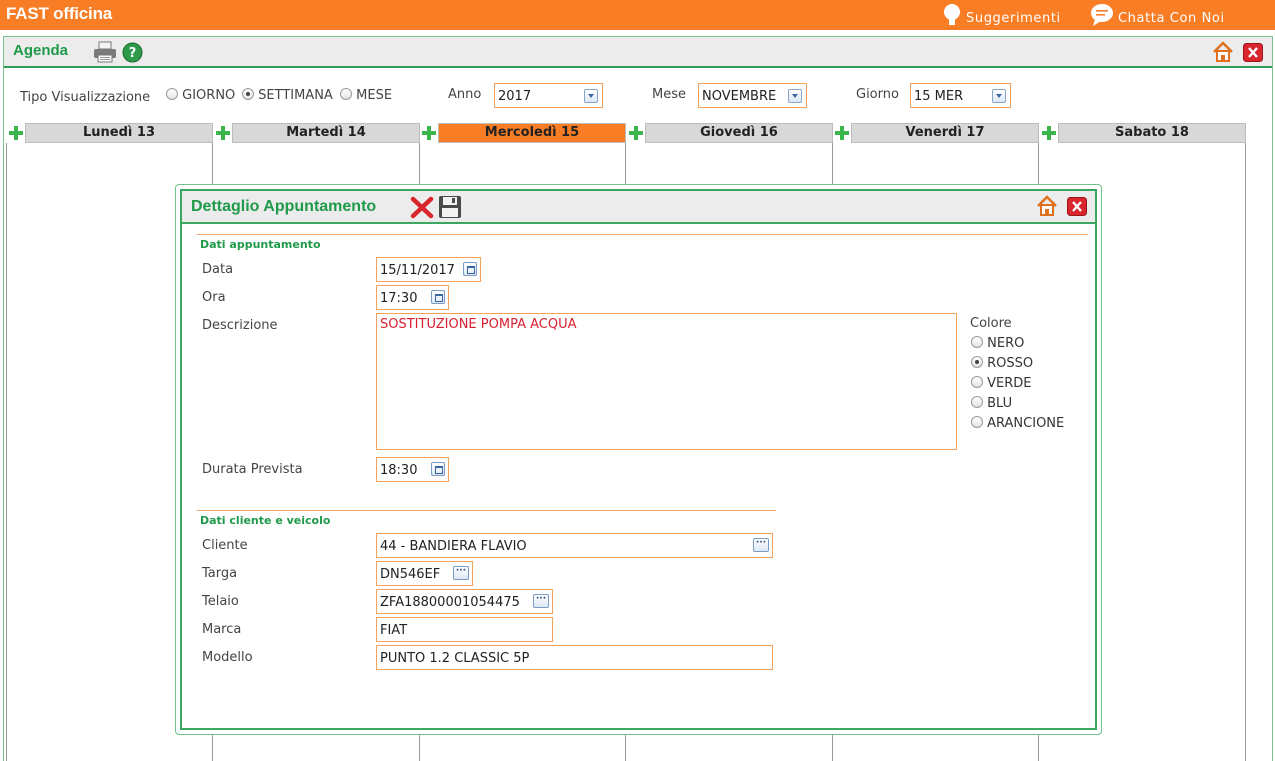 Image resolution: width=1275 pixels, height=761 pixels. Describe the element at coordinates (326, 133) in the screenshot. I see `day-header-tuesday: Martedì 14` at that location.